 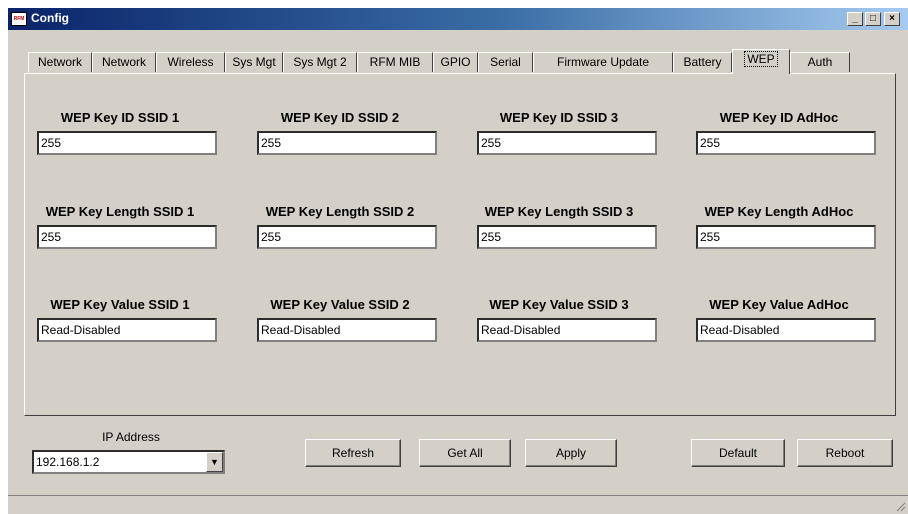 What do you see at coordinates (900, 506) in the screenshot?
I see `resize-grip-icon` at bounding box center [900, 506].